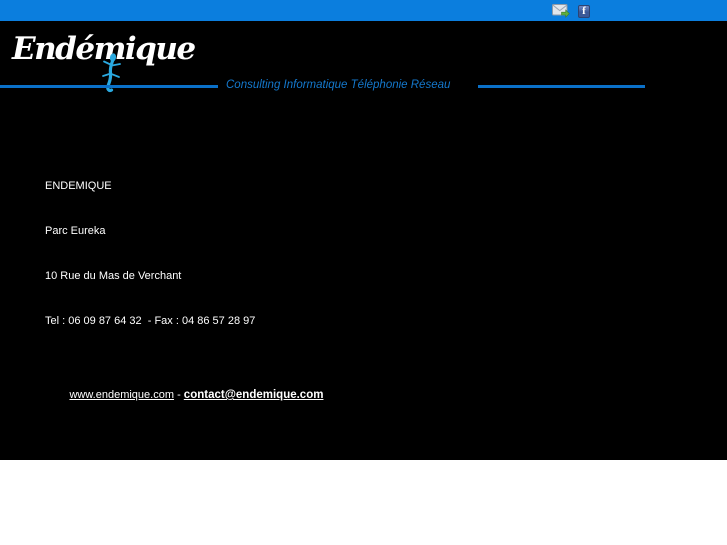 The width and height of the screenshot is (727, 545). Describe the element at coordinates (113, 276) in the screenshot. I see `address-line-2: 10 Rue du Mas de Verchant` at that location.